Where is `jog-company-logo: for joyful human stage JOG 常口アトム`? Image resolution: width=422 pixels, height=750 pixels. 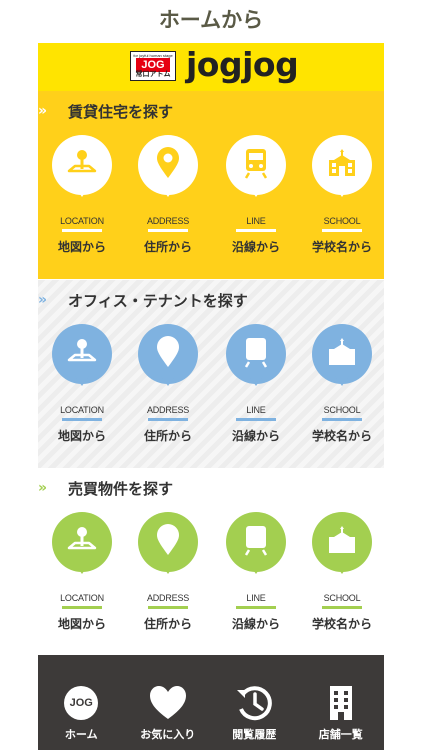 jog-company-logo: for joyful human stage JOG 常口アトム is located at coordinates (153, 66).